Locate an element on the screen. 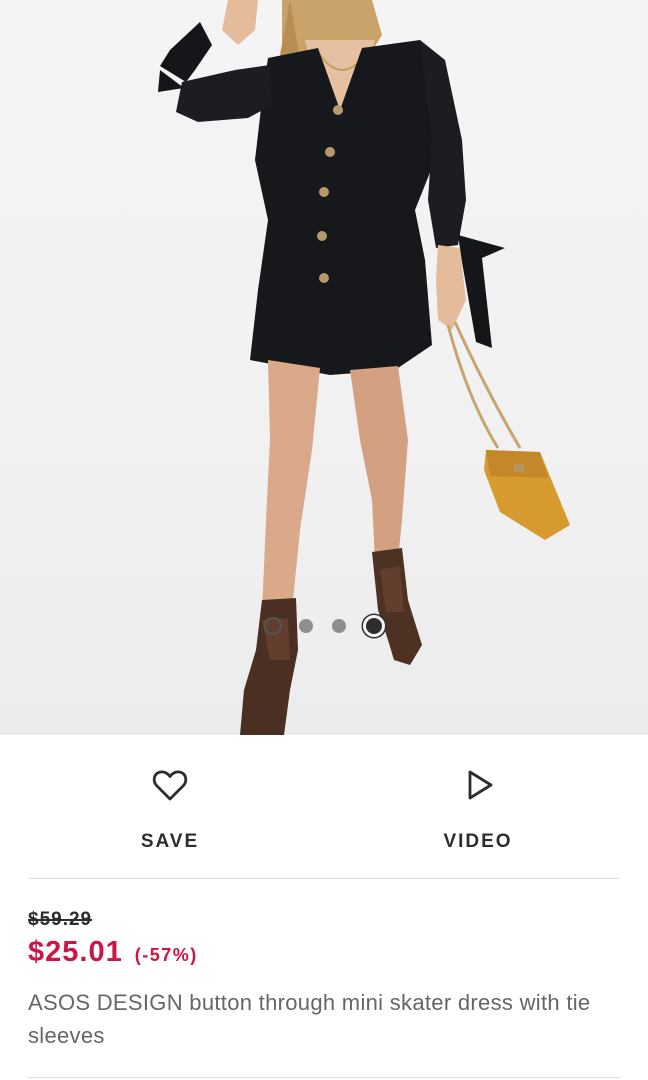 This screenshot has width=648, height=1080. save-button: SAVE is located at coordinates (170, 809).